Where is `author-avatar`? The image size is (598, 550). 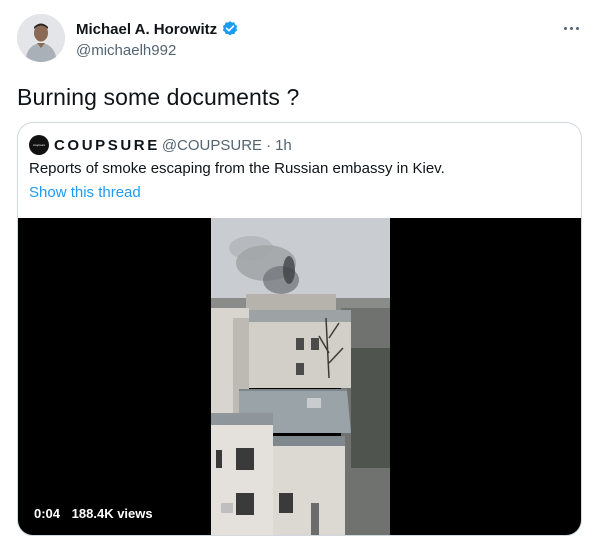
author-avatar is located at coordinates (41, 38).